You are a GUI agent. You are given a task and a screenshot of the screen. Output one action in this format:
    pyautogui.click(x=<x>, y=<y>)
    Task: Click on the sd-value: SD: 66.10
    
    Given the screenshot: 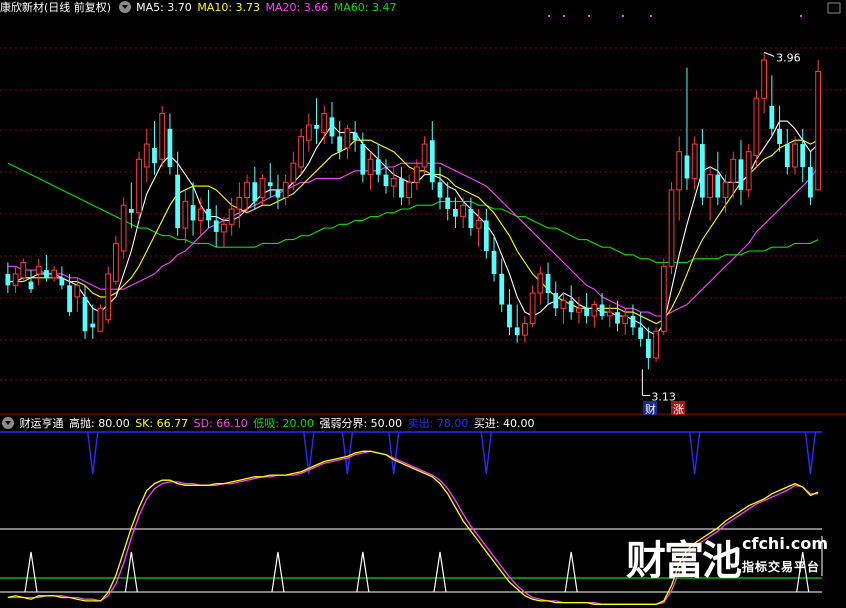 What is the action you would take?
    pyautogui.click(x=220, y=423)
    